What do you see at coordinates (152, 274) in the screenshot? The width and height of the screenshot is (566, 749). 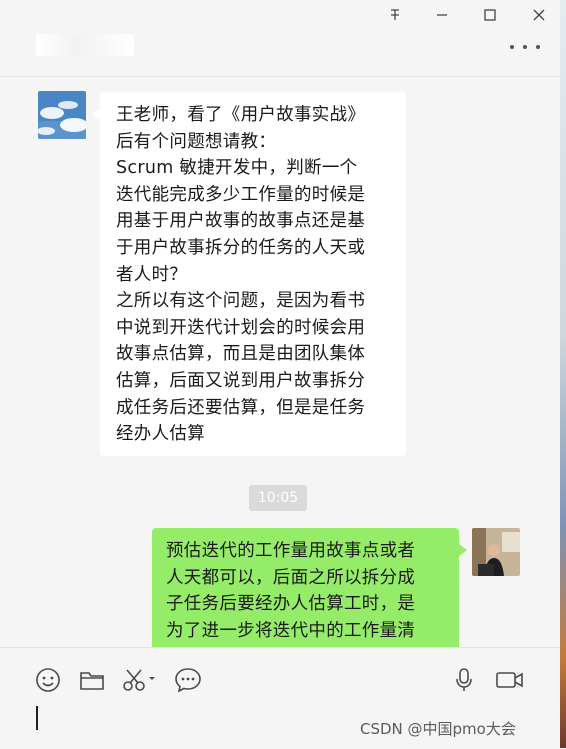 I see `message-line: 者人时？` at bounding box center [152, 274].